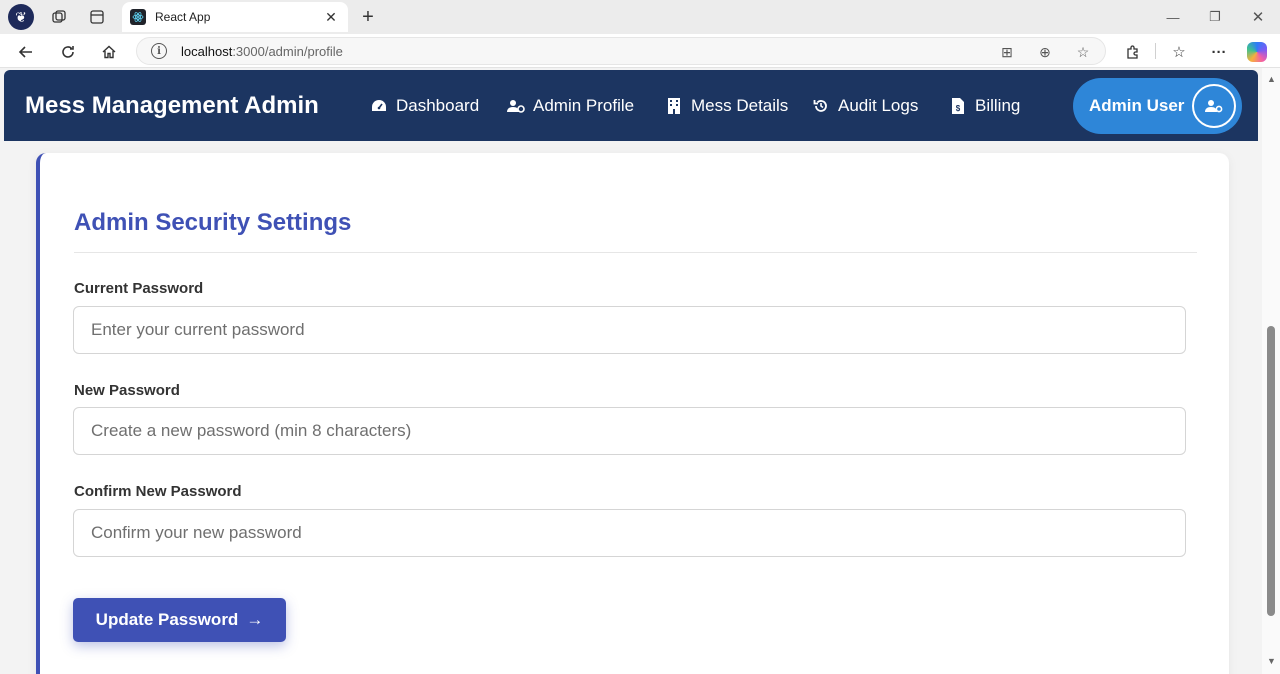  What do you see at coordinates (1155, 51) in the screenshot?
I see `toolbar-divider` at bounding box center [1155, 51].